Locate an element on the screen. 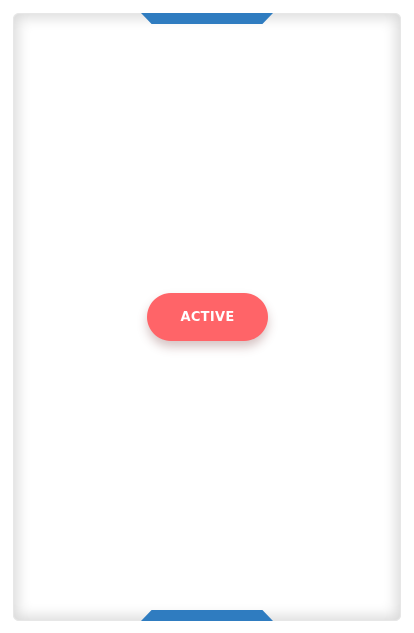 The width and height of the screenshot is (414, 633). active-button: ACTIVE is located at coordinates (207, 317).